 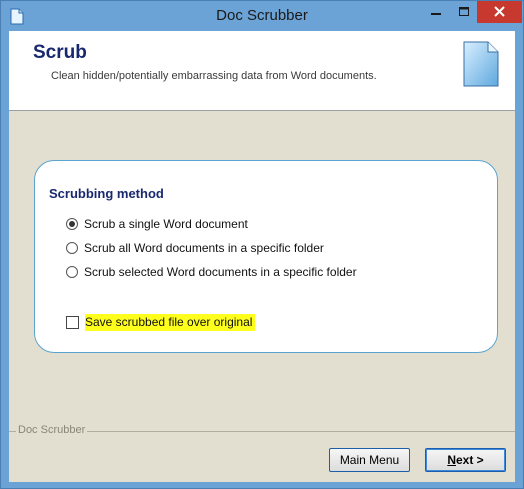 What do you see at coordinates (52, 430) in the screenshot?
I see `footer-label: Doc Scrubber` at bounding box center [52, 430].